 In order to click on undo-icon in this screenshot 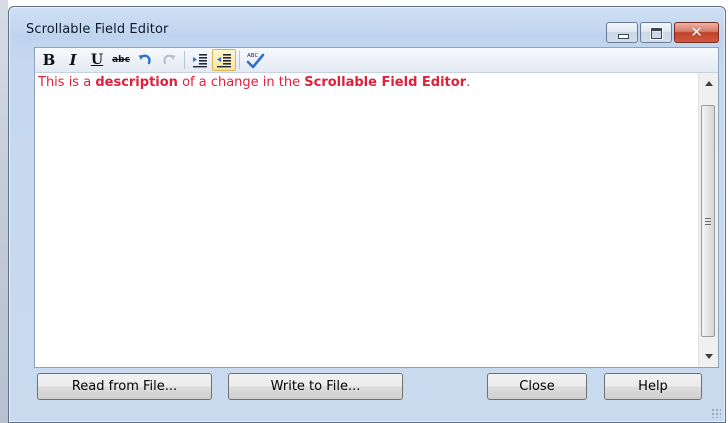, I will do `click(144, 59)`.